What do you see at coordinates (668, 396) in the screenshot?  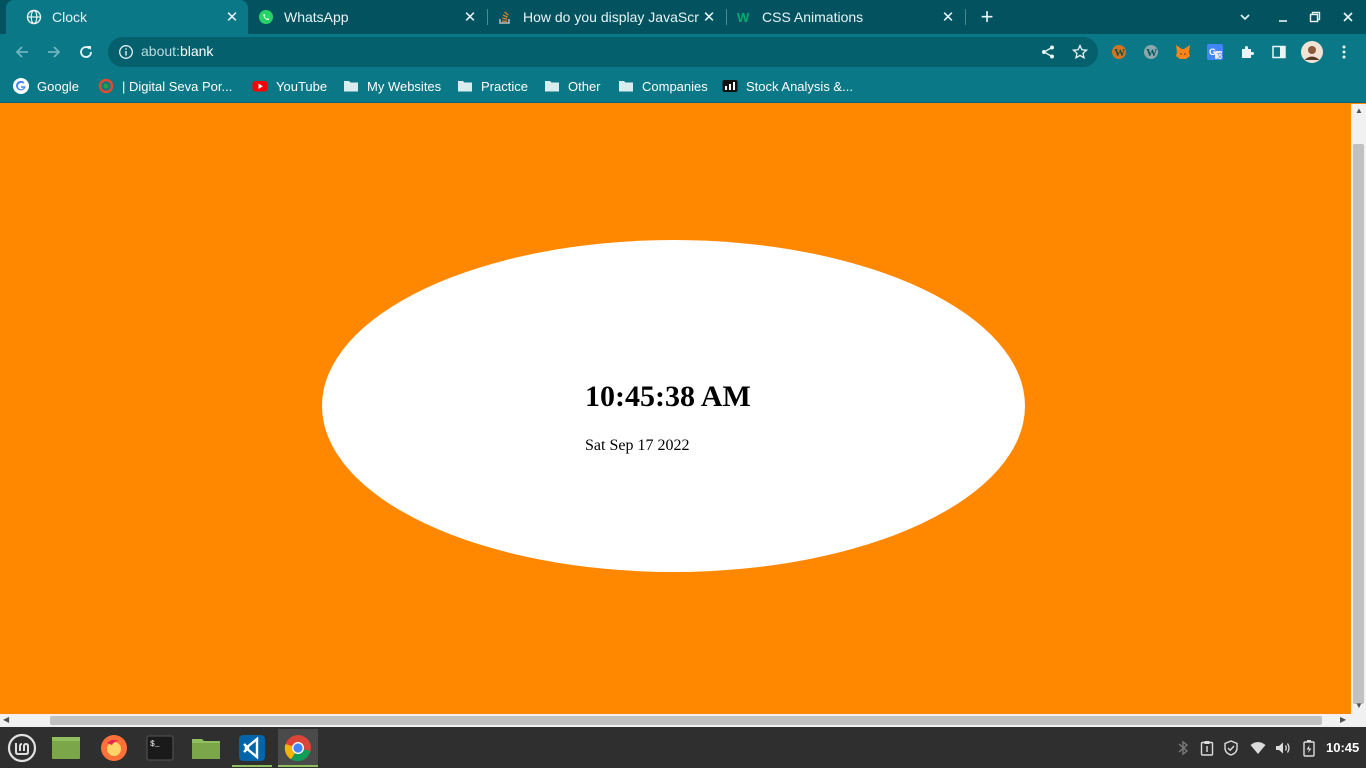 I see `clock-time: 10:45:38 AM` at bounding box center [668, 396].